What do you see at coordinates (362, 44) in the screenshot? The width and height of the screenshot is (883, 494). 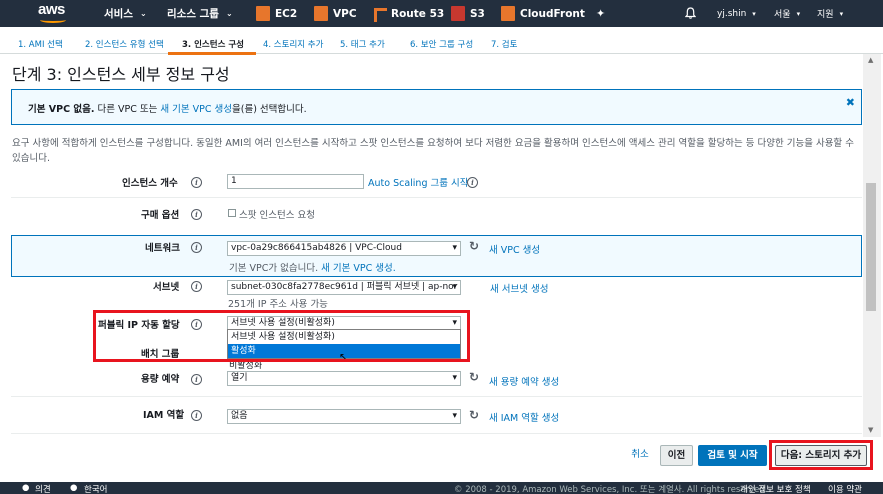 I see `tab-tags: 5. 태그 추가` at bounding box center [362, 44].